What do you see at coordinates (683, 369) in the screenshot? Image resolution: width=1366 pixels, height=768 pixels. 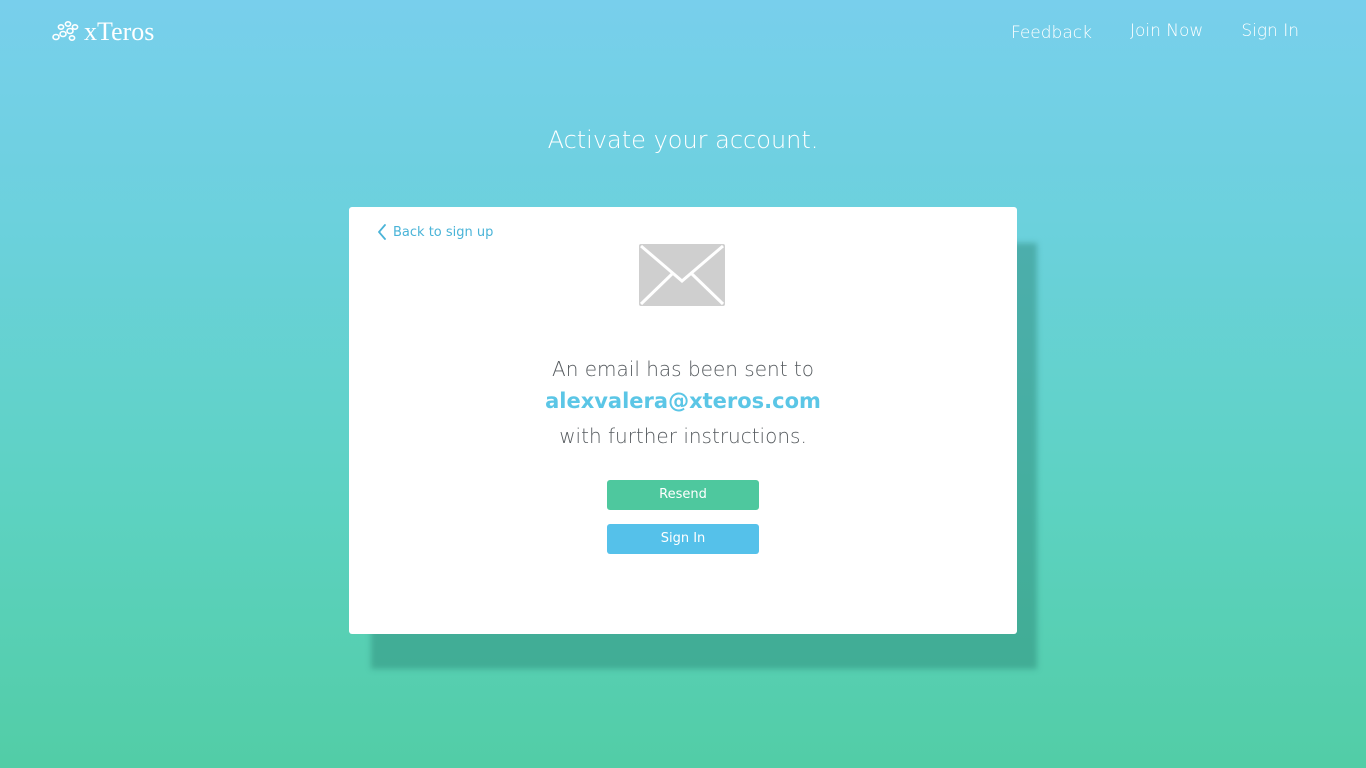 I see `message-line-1: An email has been sent to` at bounding box center [683, 369].